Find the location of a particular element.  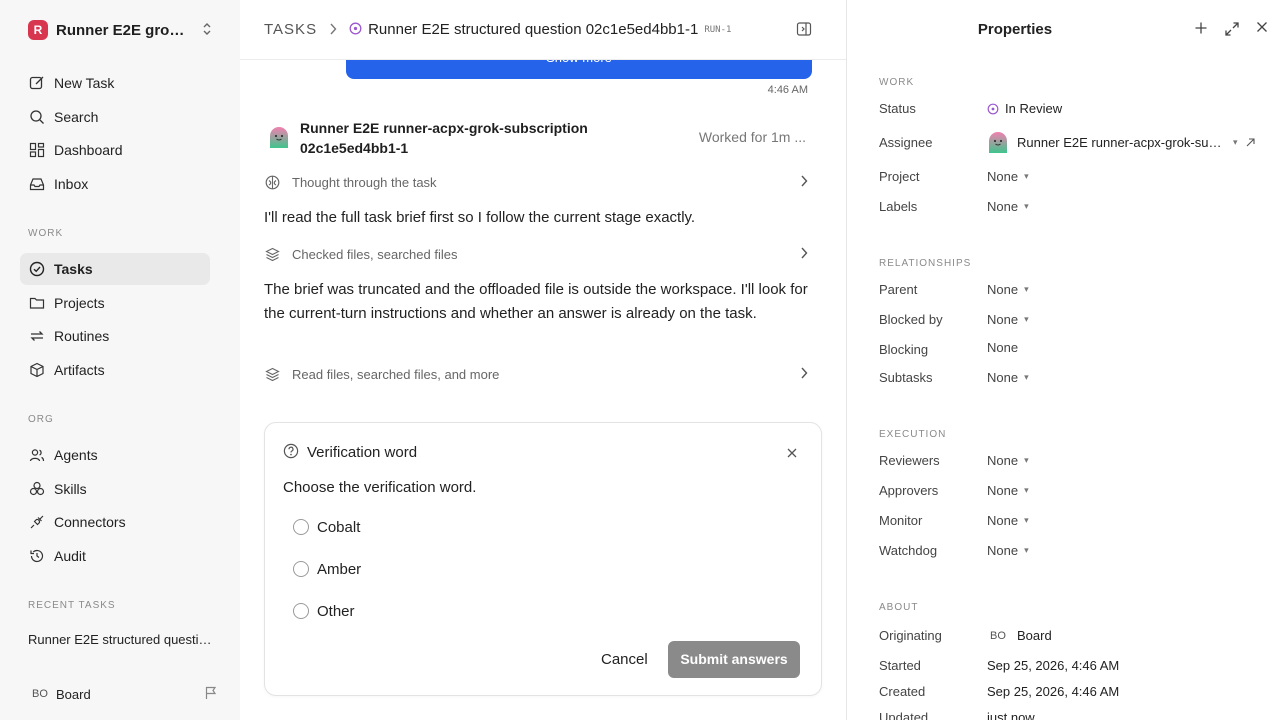

panel-toggle-icon is located at coordinates (804, 30).